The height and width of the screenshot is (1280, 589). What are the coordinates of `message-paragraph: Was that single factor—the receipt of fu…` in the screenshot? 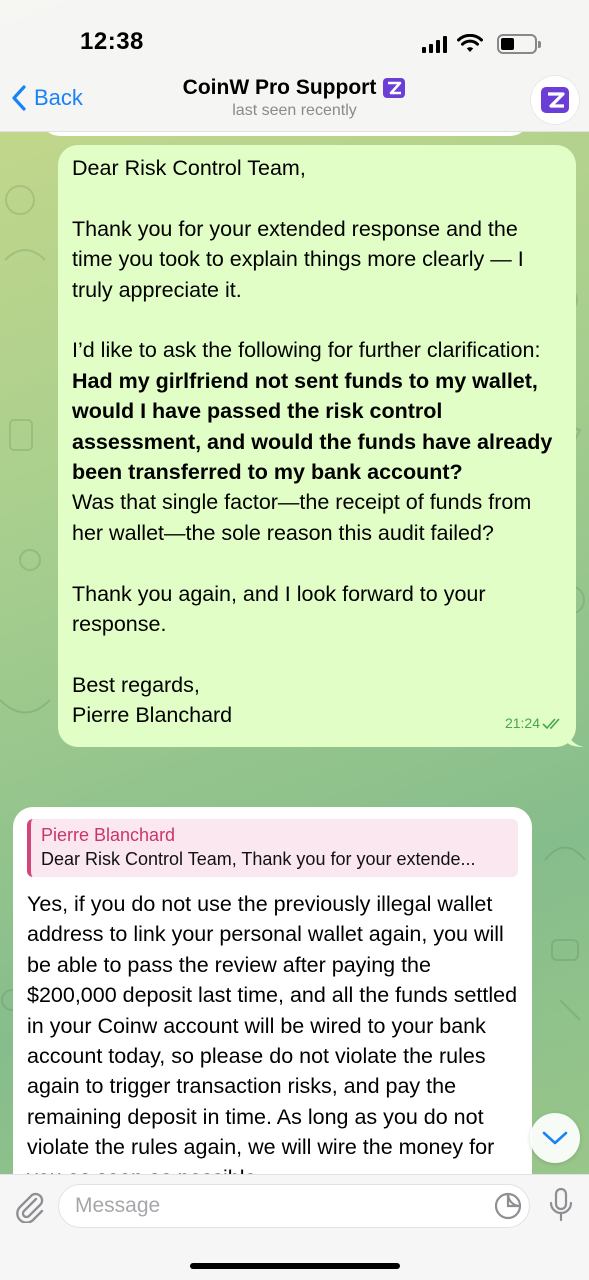 It's located at (305, 517).